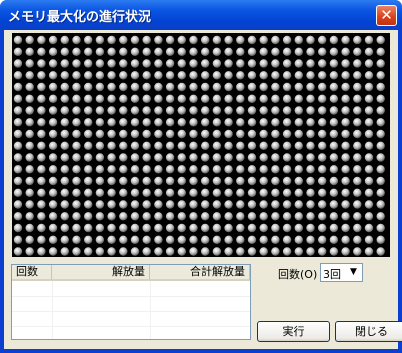 Image resolution: width=402 pixels, height=353 pixels. I want to click on chevron-down-icon: ▼, so click(353, 272).